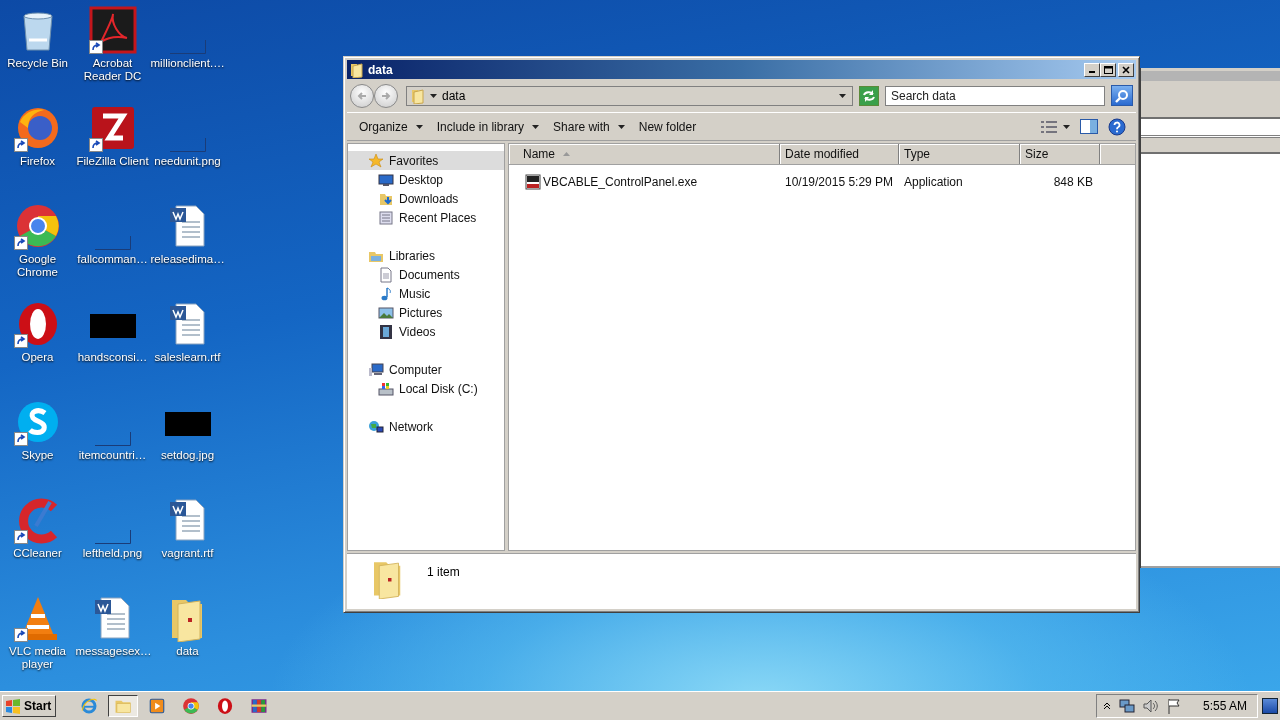  Describe the element at coordinates (1117, 126) in the screenshot. I see `help-icon` at that location.